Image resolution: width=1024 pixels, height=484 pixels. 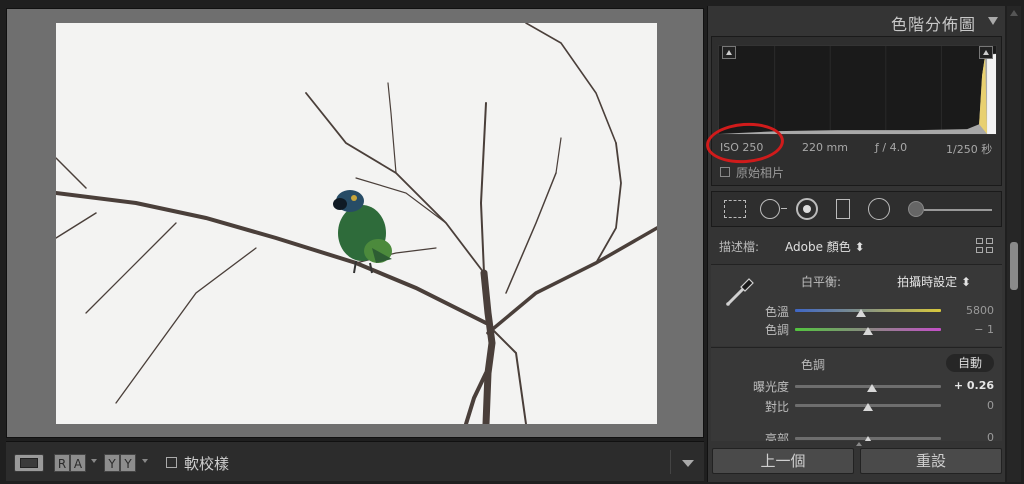 I want to click on tone-section: 色調 自動 曝光度 + 0.26 對比 0 亮部 0, so click(x=856, y=394).